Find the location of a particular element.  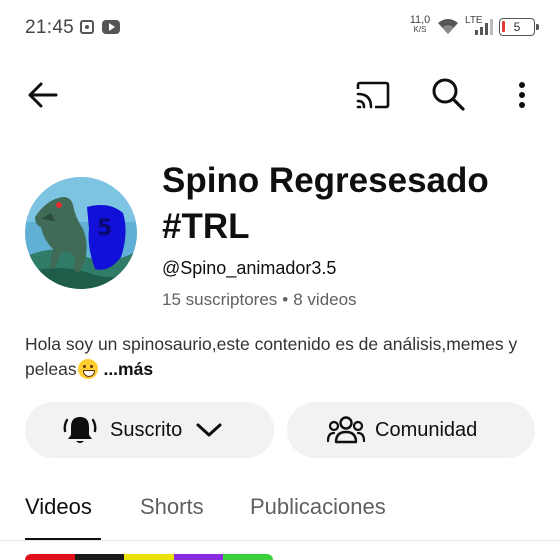

tabs-divider is located at coordinates (280, 540).